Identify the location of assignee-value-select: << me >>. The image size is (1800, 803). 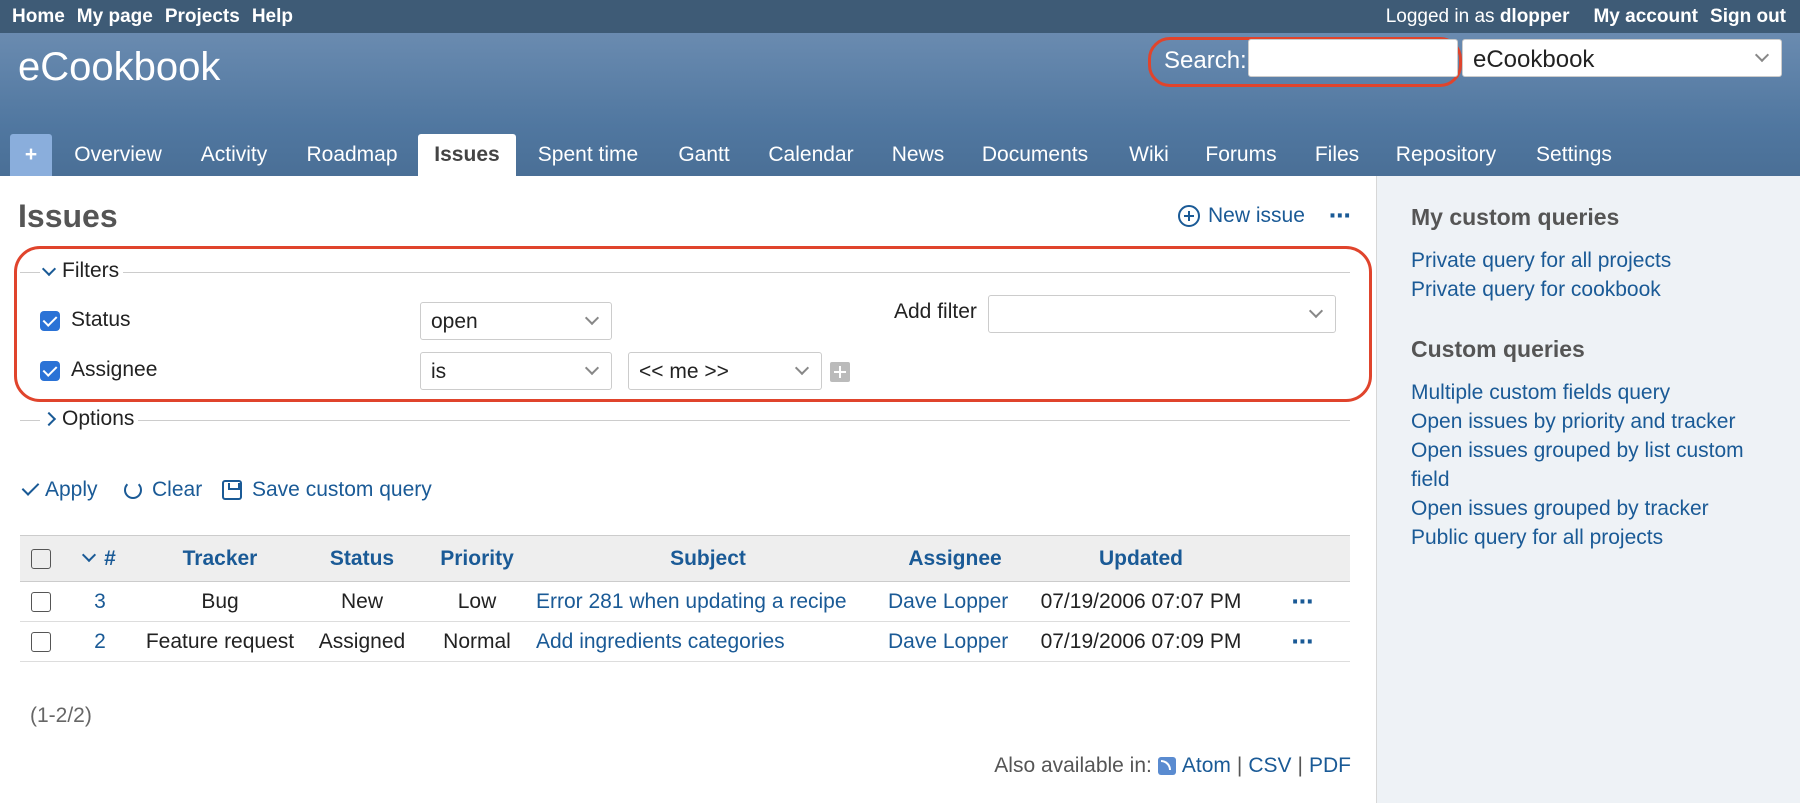
(725, 371).